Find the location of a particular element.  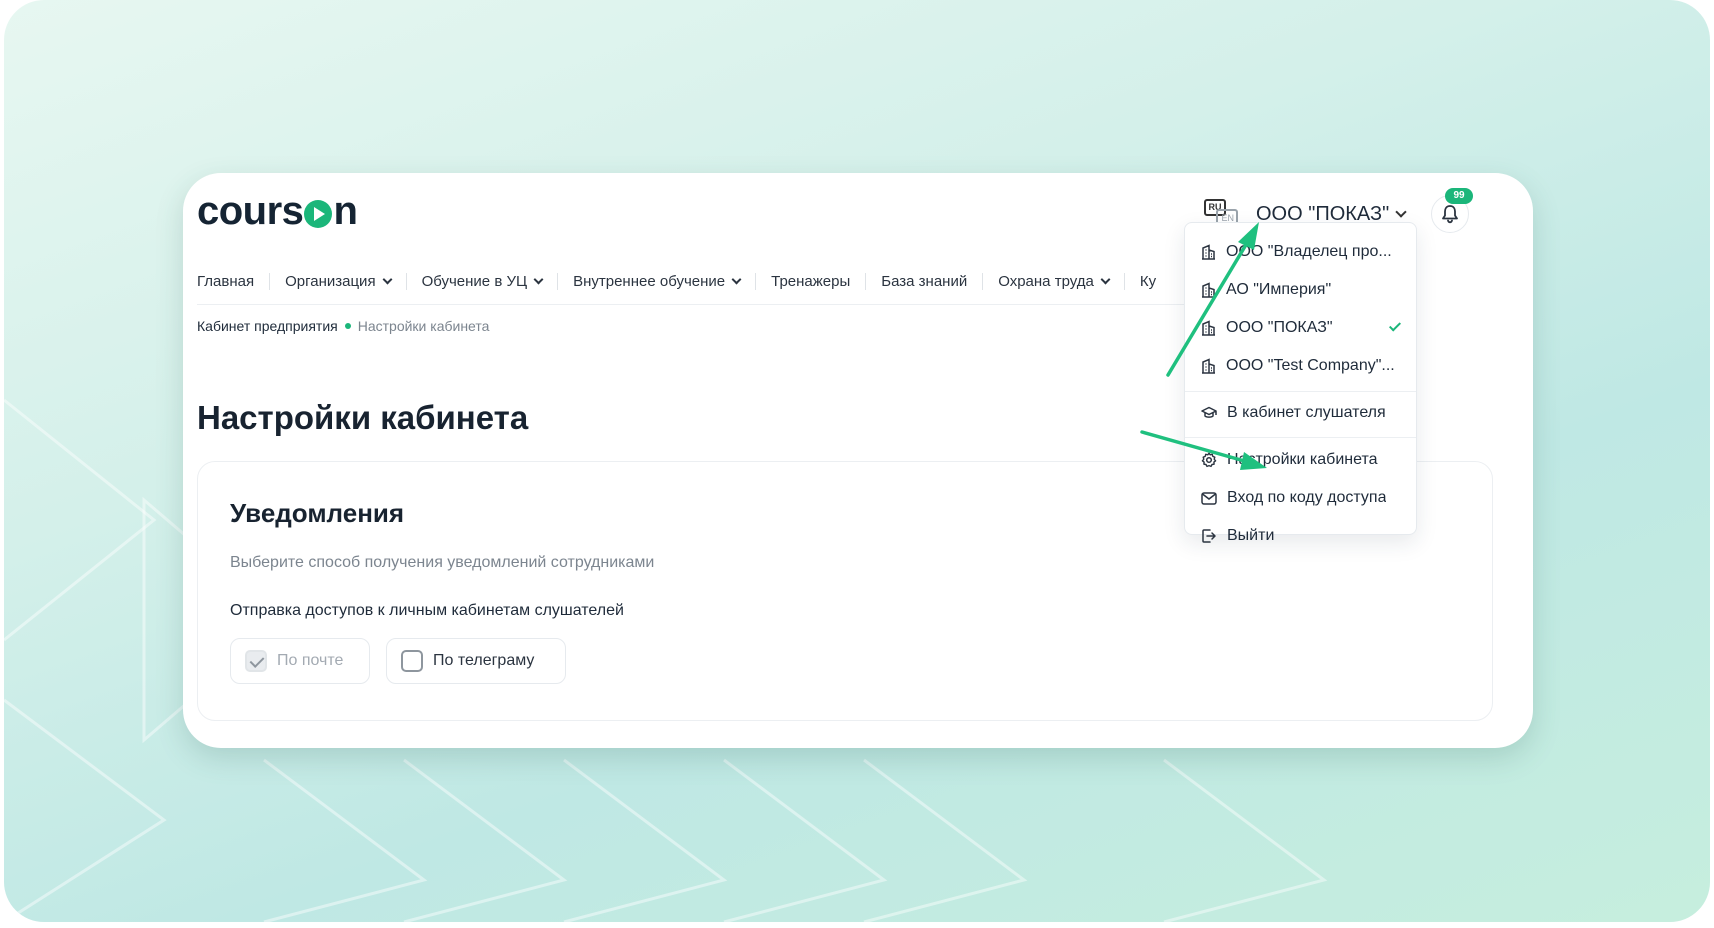

option-by-telegram: По телеграму is located at coordinates (476, 661).